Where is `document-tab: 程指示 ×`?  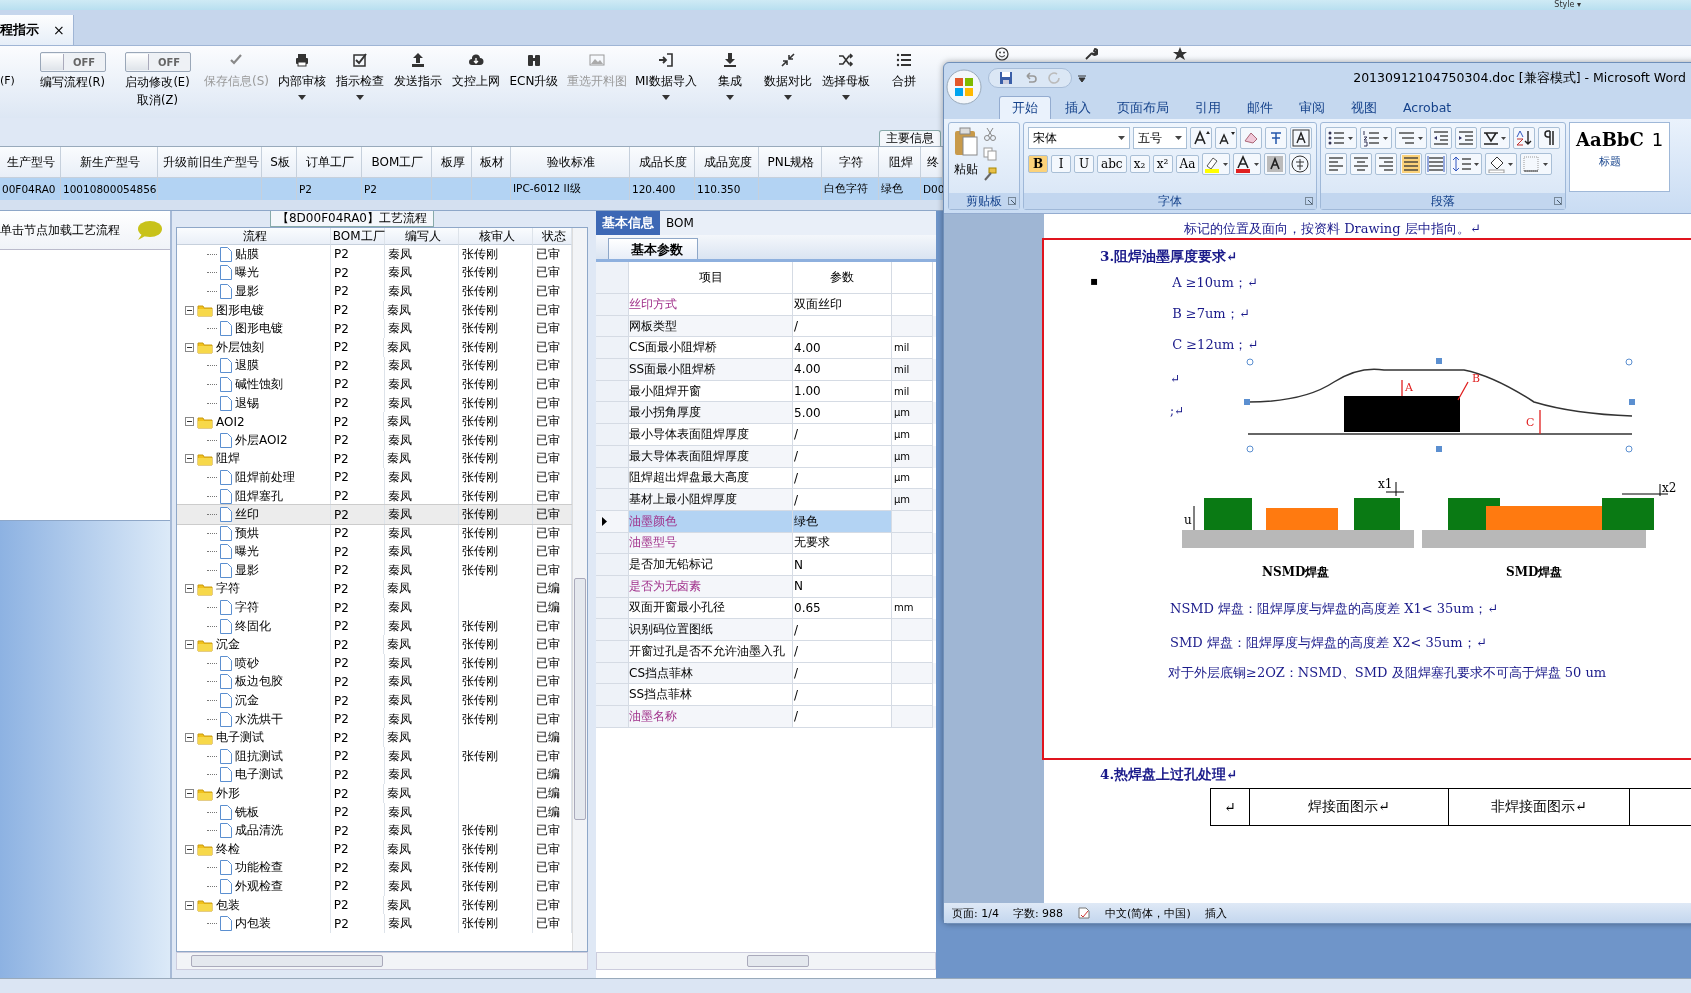 document-tab: 程指示 × is located at coordinates (37, 30).